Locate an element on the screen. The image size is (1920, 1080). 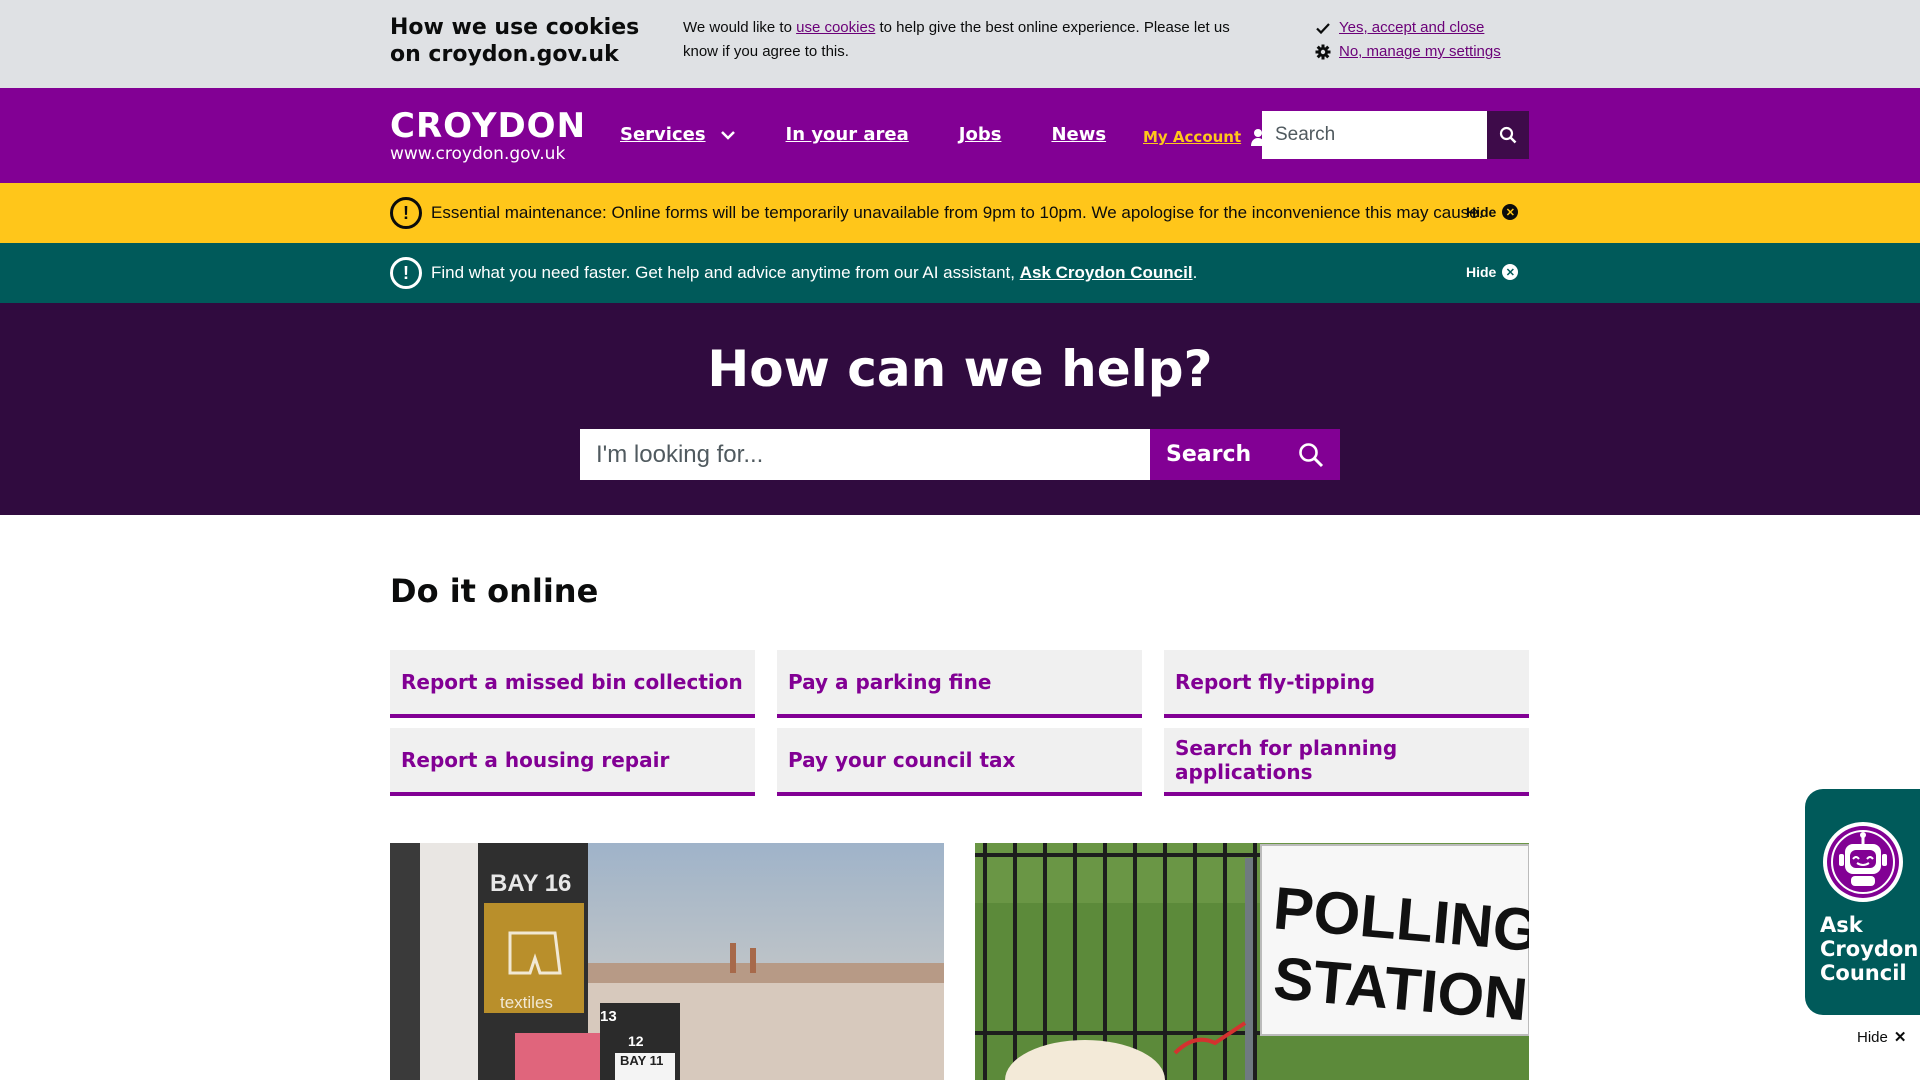
hide-maintenance-button: Hide ✕ is located at coordinates (1492, 212).